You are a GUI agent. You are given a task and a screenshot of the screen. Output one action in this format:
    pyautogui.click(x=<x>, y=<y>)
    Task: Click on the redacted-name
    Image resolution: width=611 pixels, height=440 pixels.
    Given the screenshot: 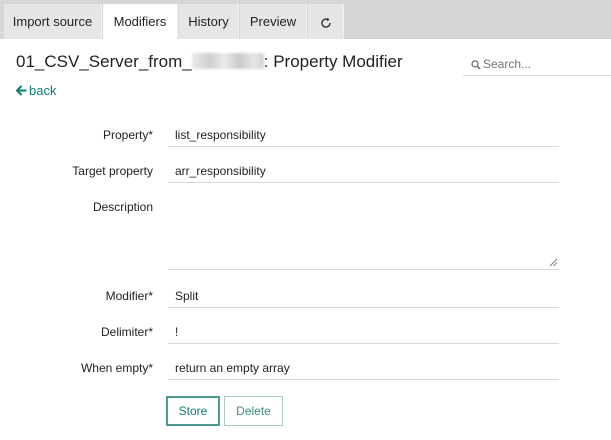 What is the action you would take?
    pyautogui.click(x=227, y=61)
    